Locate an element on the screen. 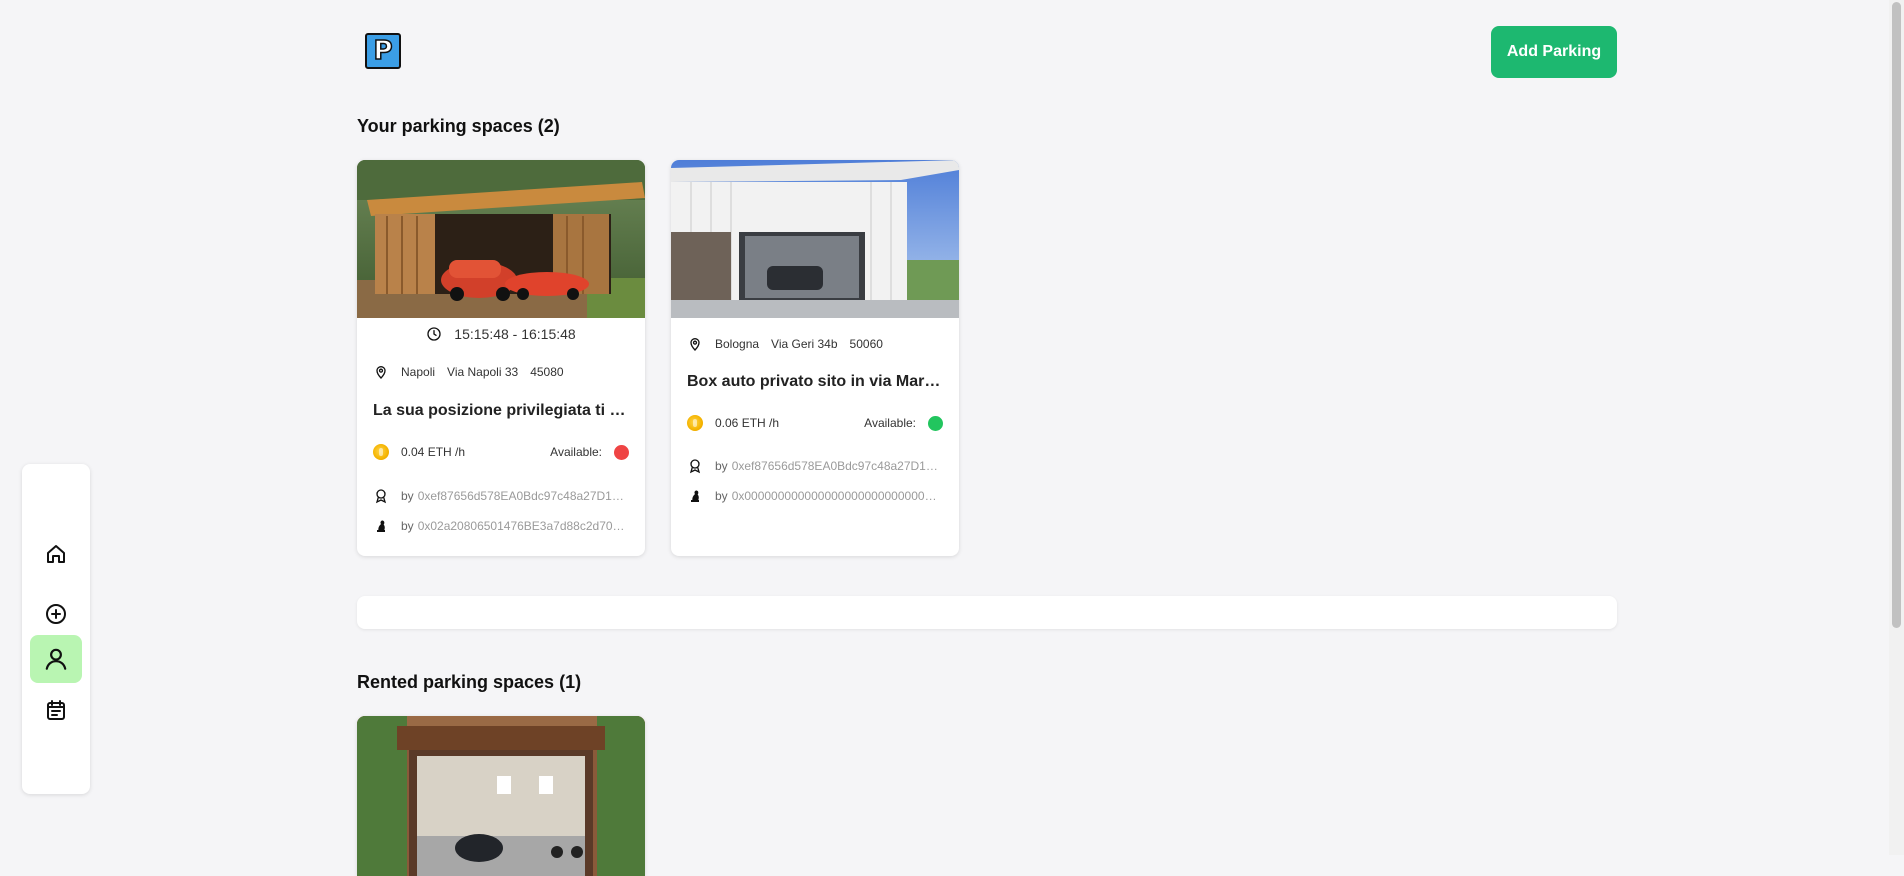 This screenshot has height=876, width=1904. scrollbar-thumb is located at coordinates (1896, 315).